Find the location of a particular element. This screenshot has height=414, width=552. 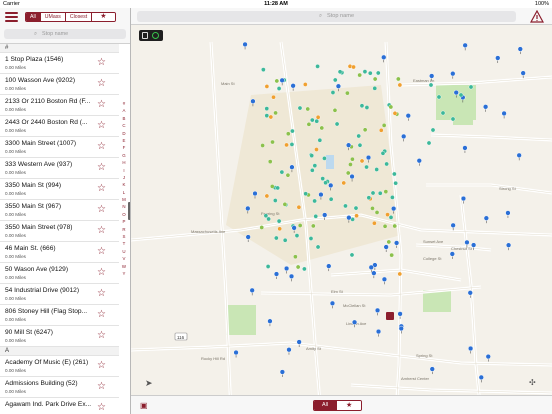

bottom-toolbar: ▣ All ★ is located at coordinates (341, 404).